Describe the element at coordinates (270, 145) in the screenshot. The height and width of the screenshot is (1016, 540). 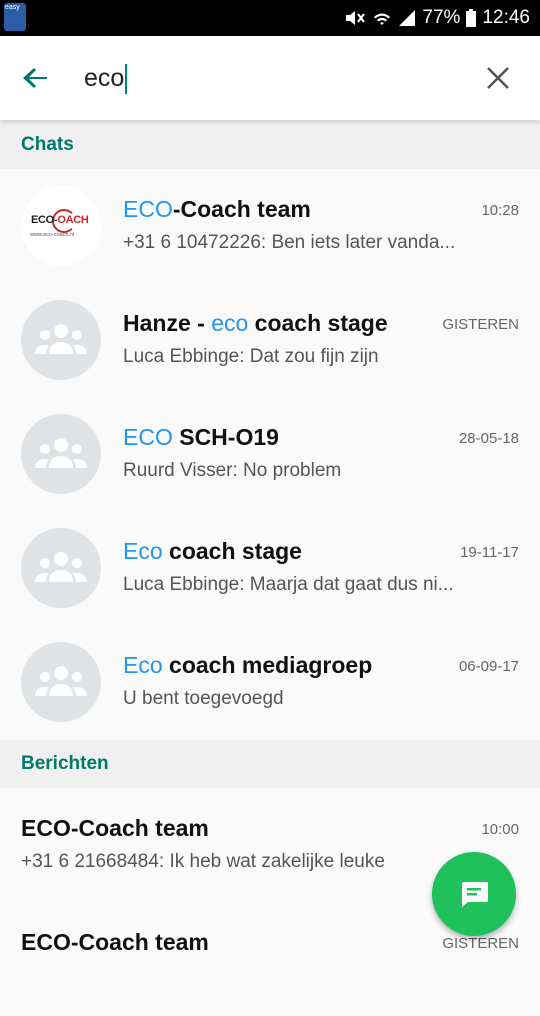
I see `section-header-chats: Chats` at that location.